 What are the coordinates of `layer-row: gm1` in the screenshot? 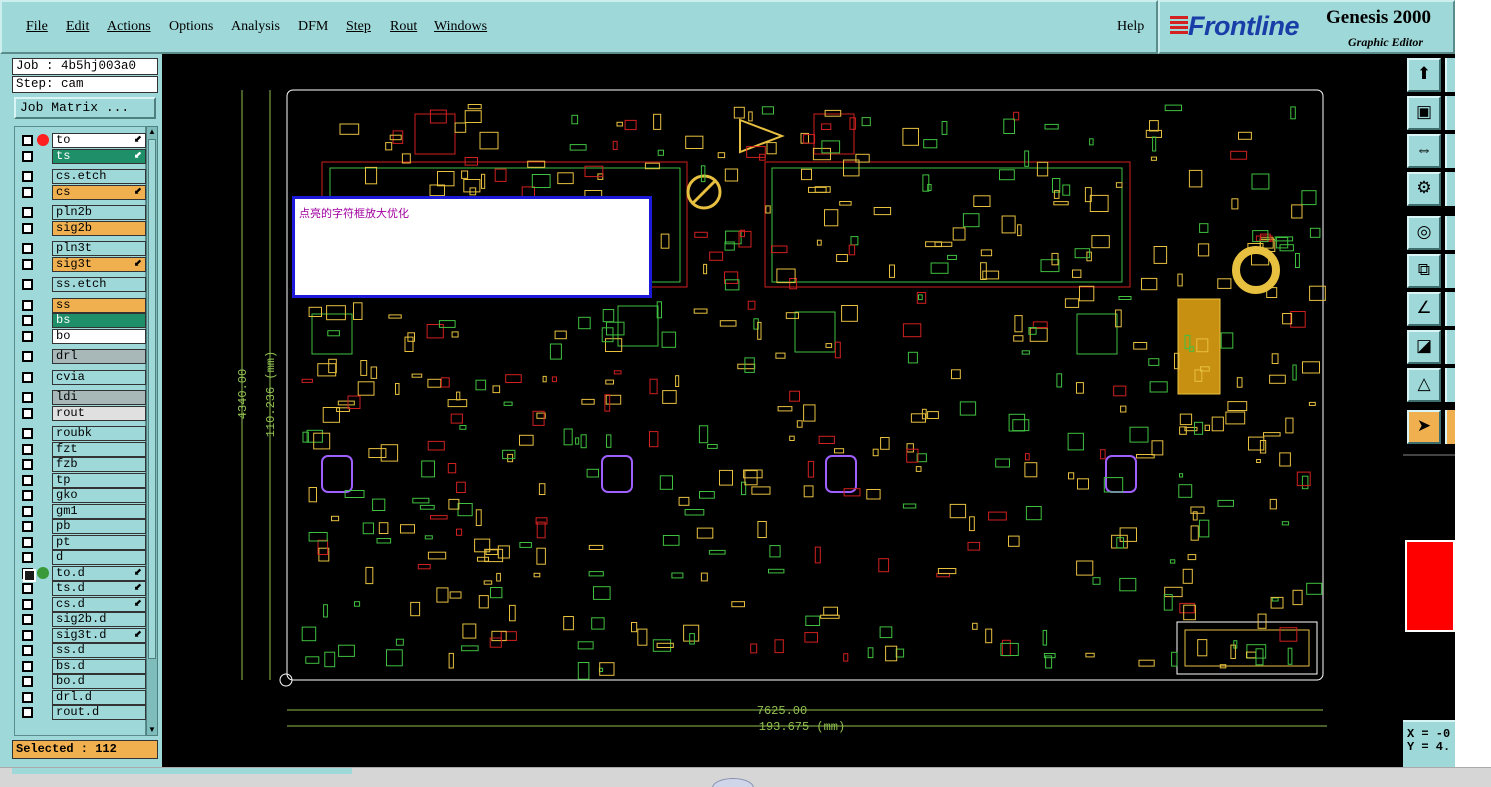 It's located at (82, 511).